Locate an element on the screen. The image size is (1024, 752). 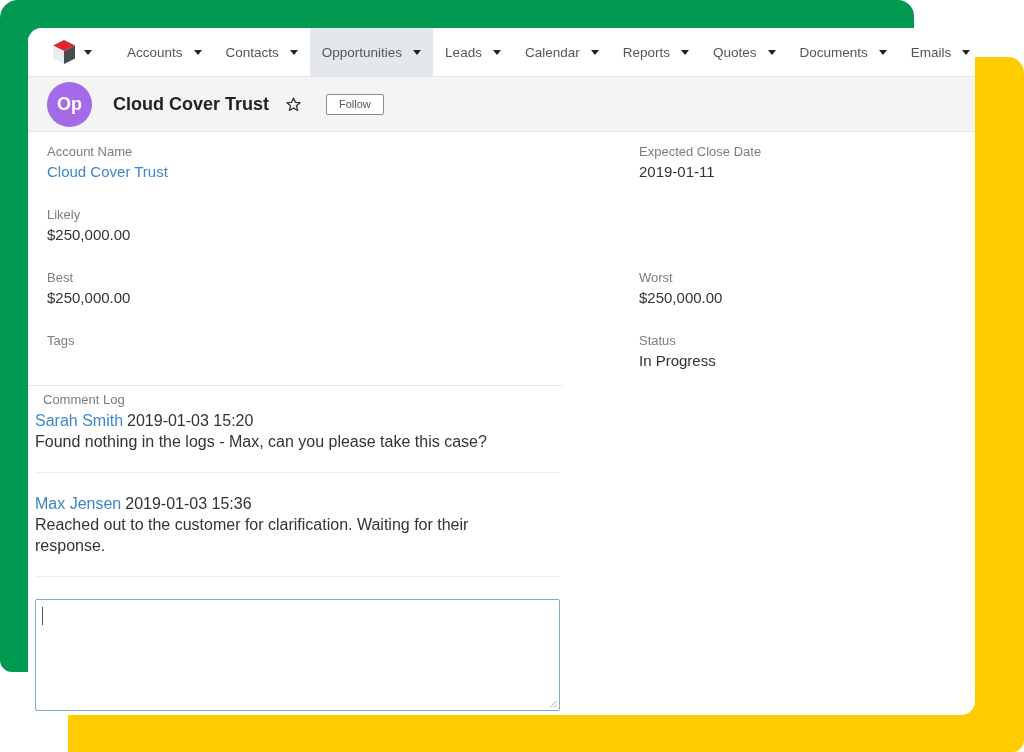
field-value: In Progress is located at coordinates (677, 360).